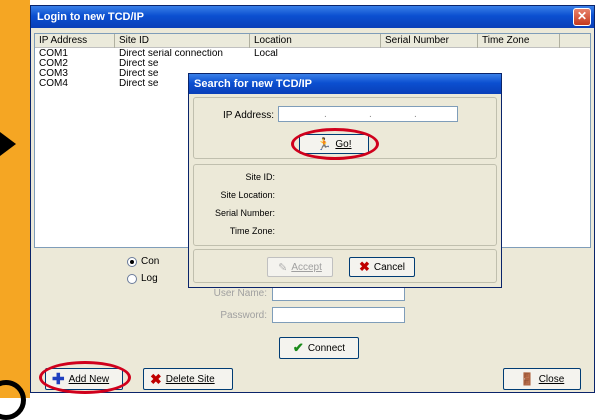  What do you see at coordinates (171, 54) in the screenshot?
I see `cell-site-id: Direct serial connection` at bounding box center [171, 54].